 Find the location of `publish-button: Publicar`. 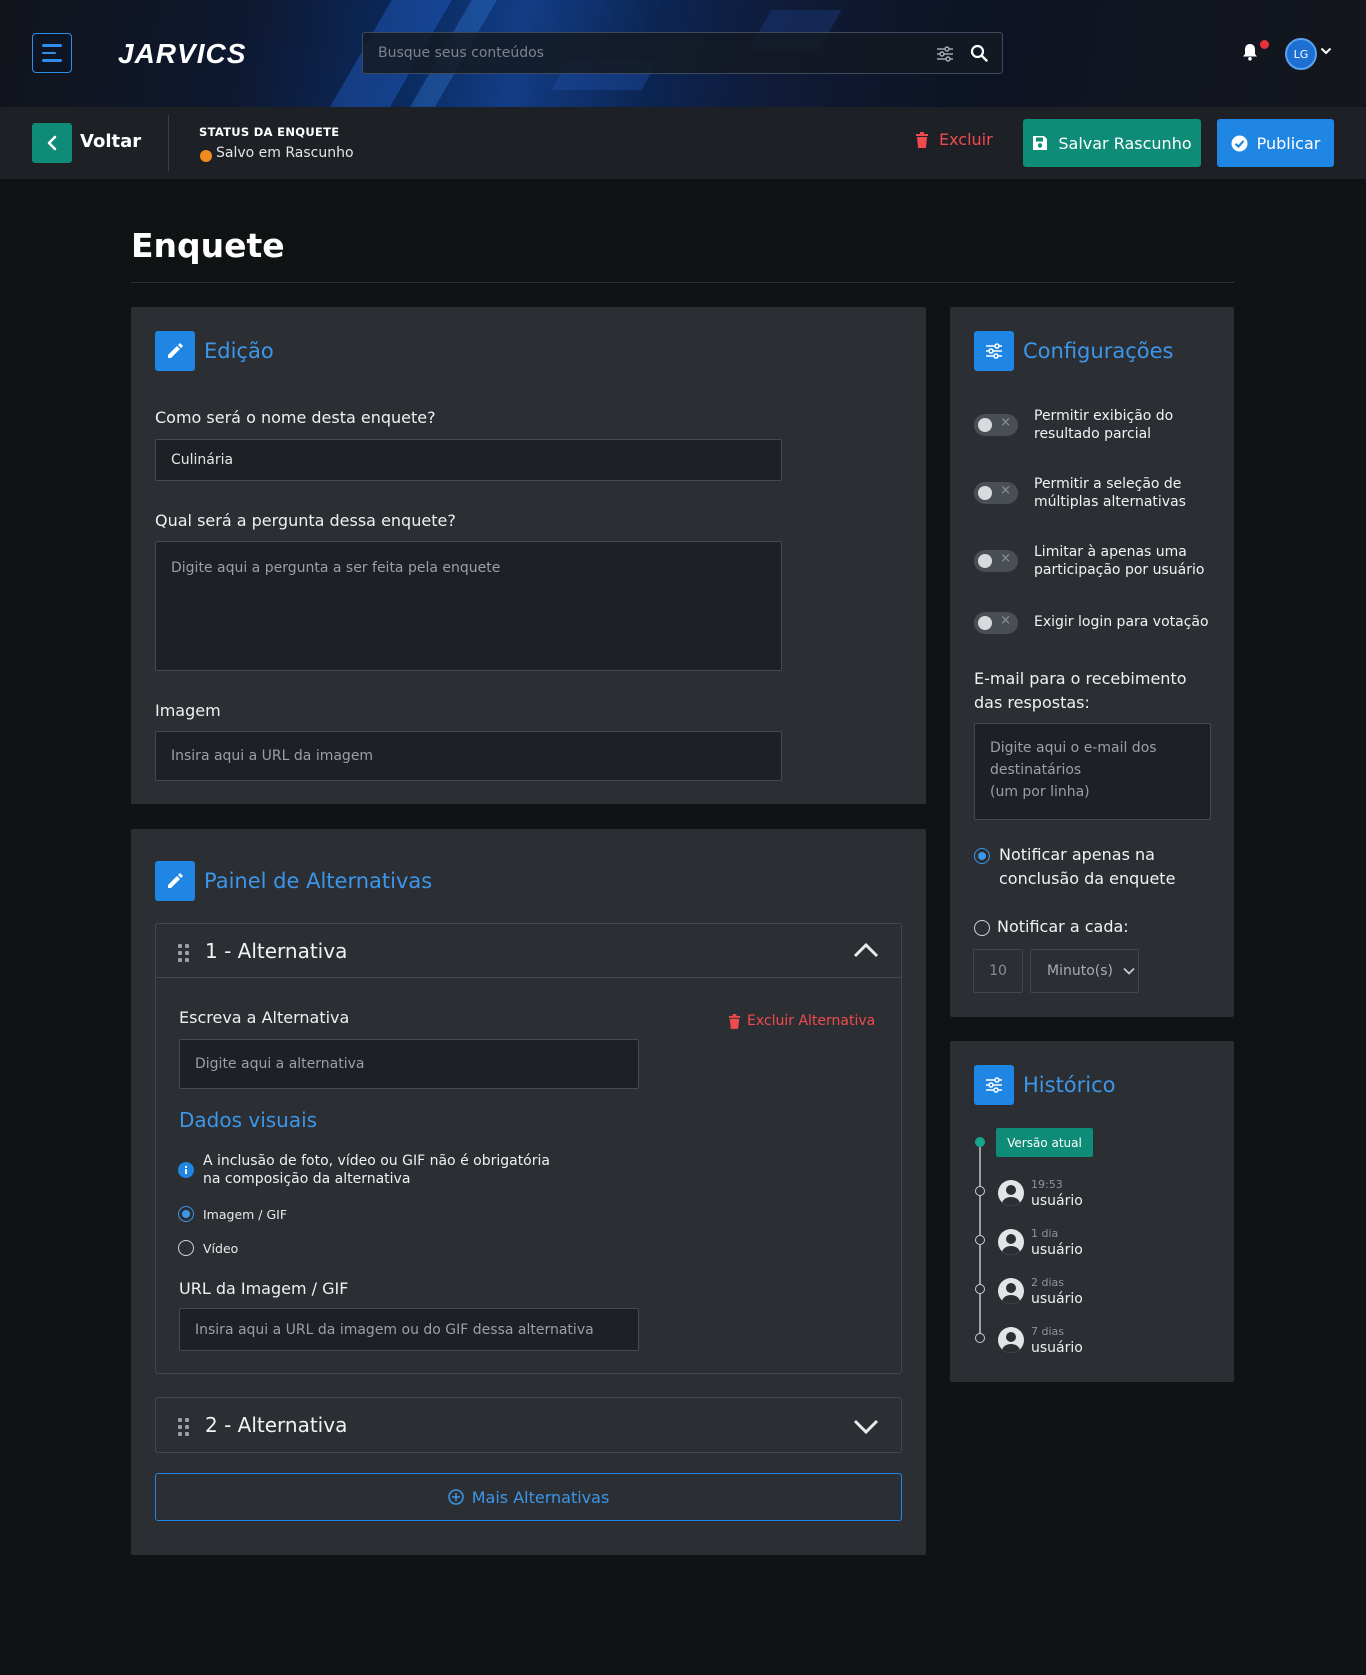

publish-button: Publicar is located at coordinates (1275, 143).